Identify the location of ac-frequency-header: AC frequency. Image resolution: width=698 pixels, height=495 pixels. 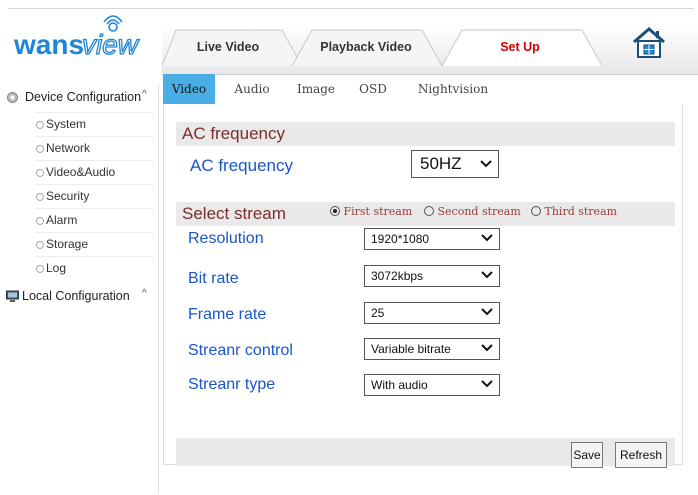
(425, 134).